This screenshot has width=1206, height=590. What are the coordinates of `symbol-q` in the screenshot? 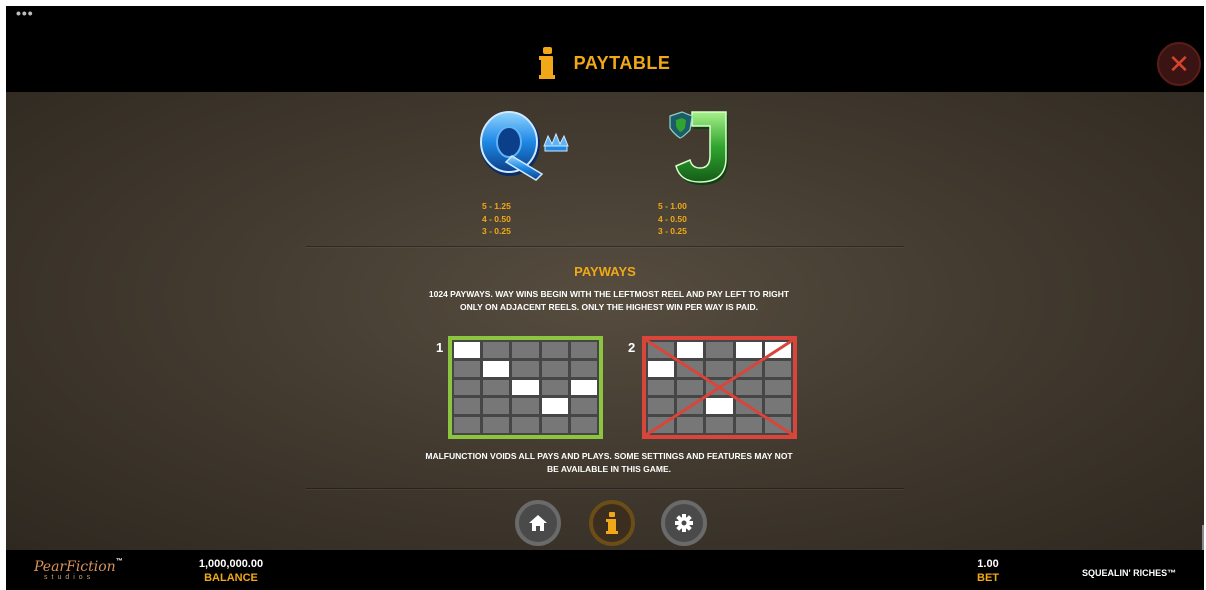 It's located at (522, 146).